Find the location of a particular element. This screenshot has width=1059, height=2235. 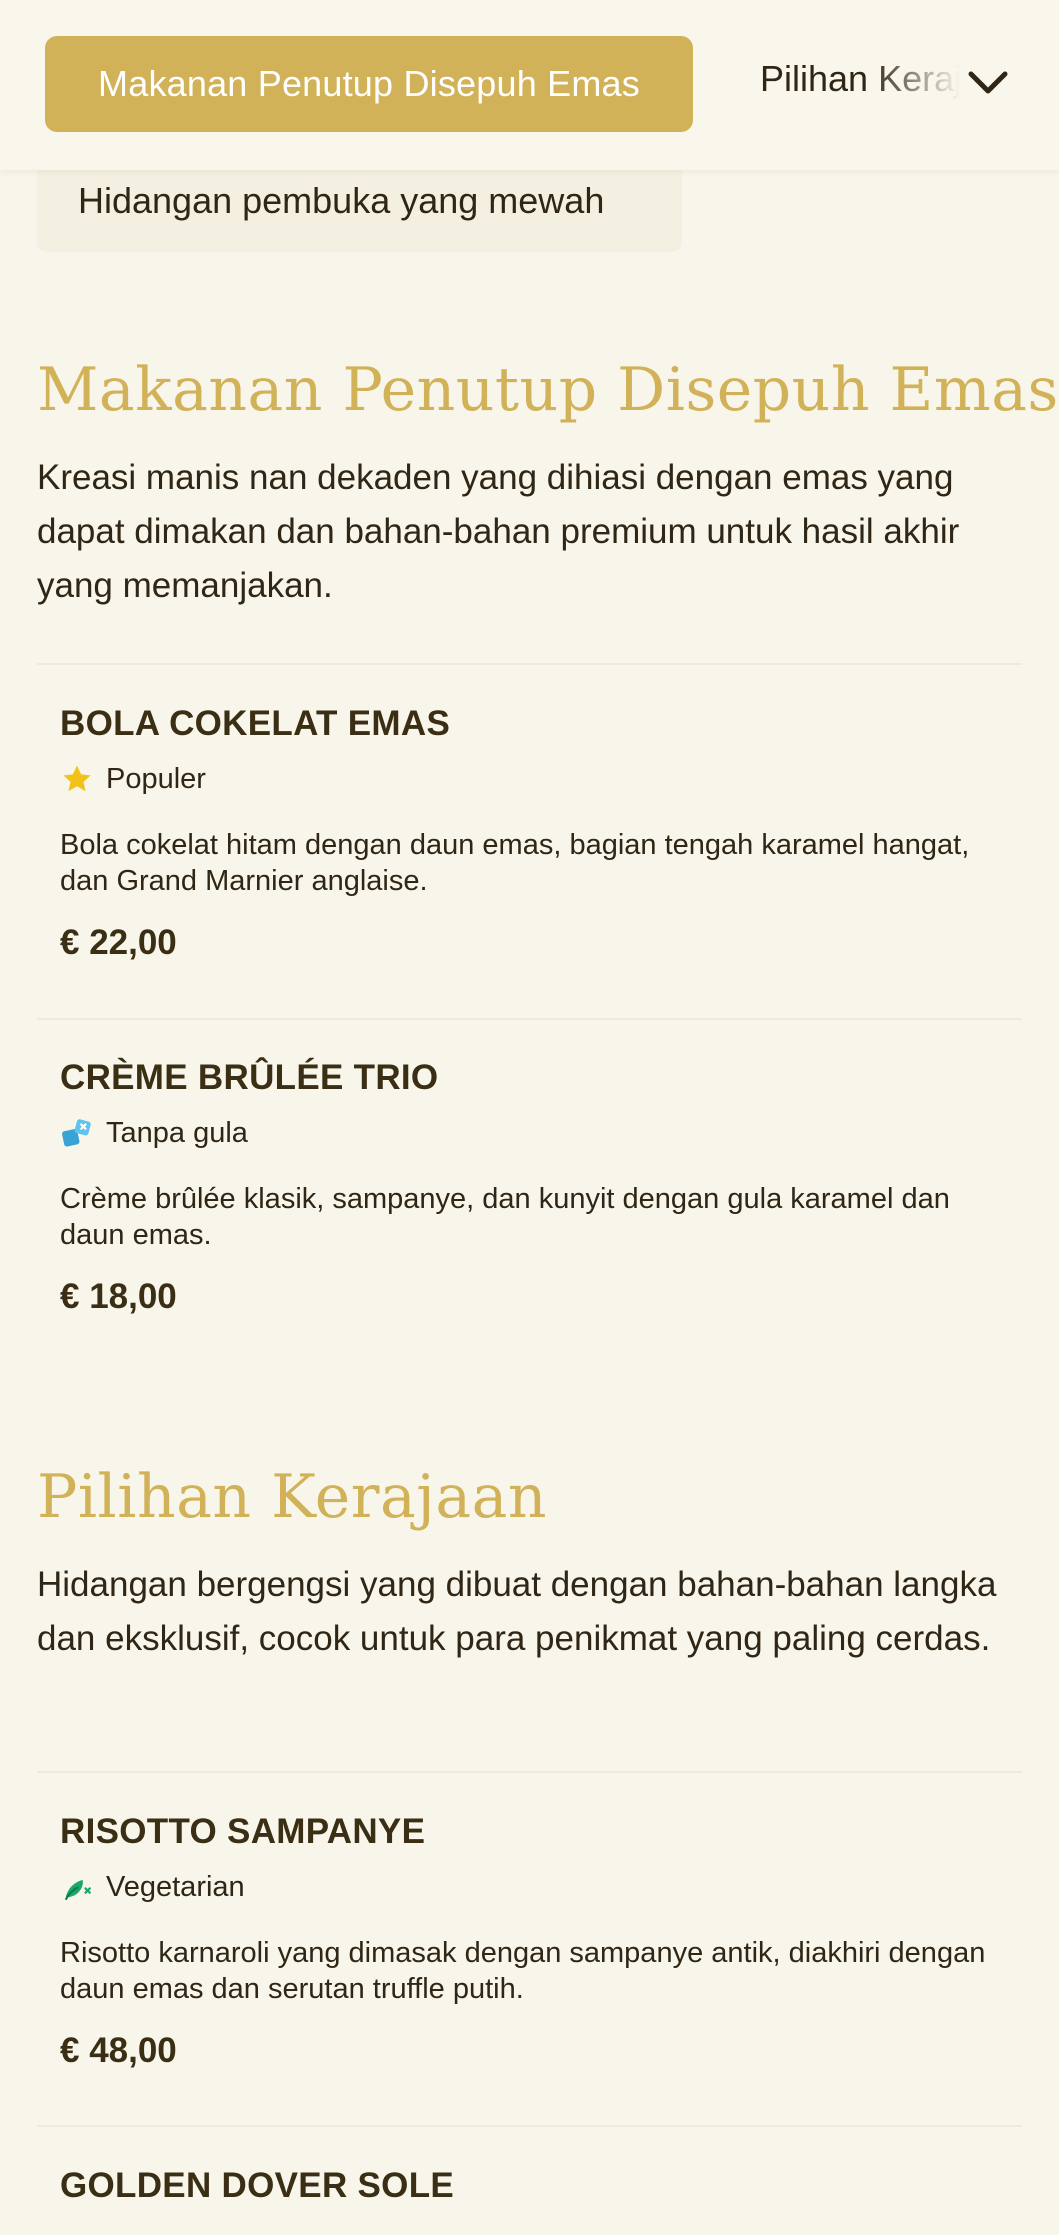

section-title-desserts: Makanan Penutup Disepuh Emas is located at coordinates (548, 390).